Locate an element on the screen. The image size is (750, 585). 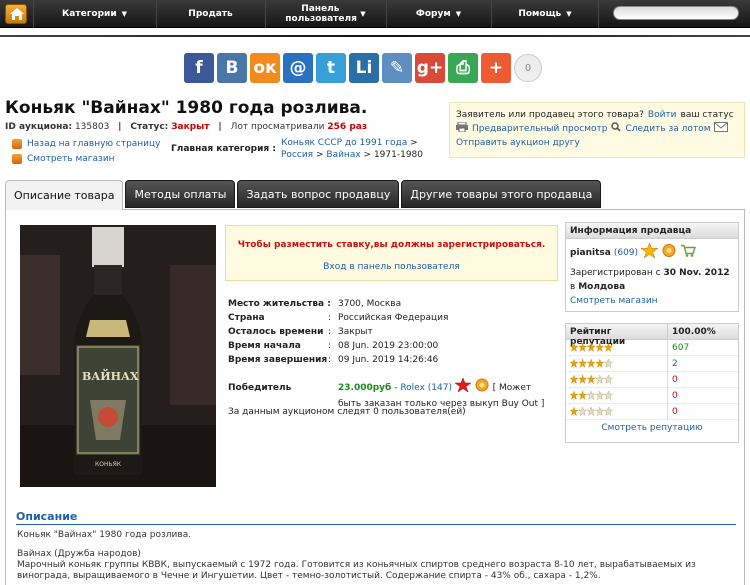
seller-name-row: pianitsa (609) is located at coordinates (652, 252).